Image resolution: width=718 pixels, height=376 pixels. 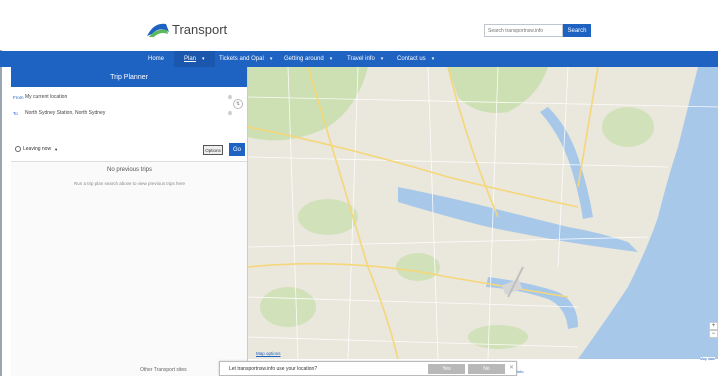 I want to click on zoom-out-button: −, so click(x=713, y=334).